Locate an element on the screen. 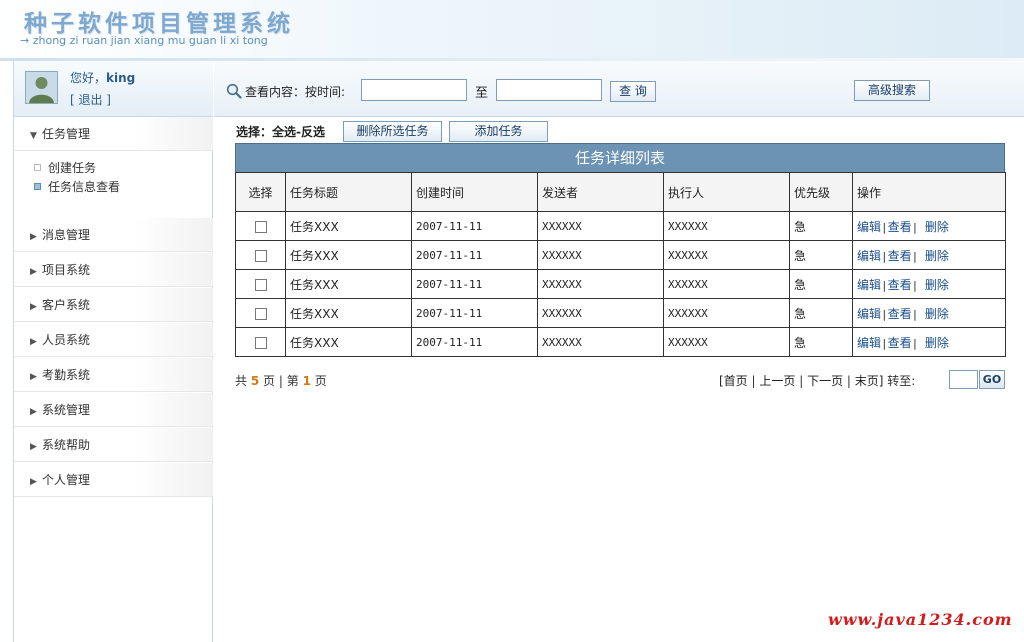  sidebar-submenu: 创建任务 任务信息查看 is located at coordinates (113, 177).